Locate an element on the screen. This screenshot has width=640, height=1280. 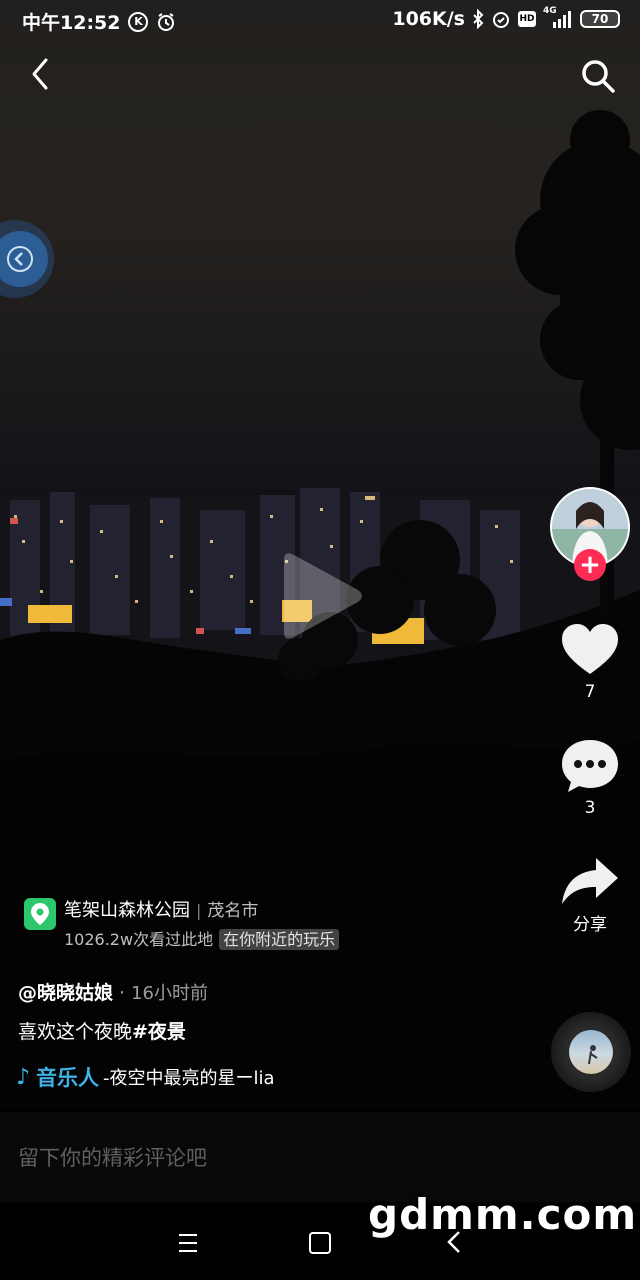
status-bar: 中午12:52 K 106K/s HD 4G 70 is located at coordinates (320, 20).